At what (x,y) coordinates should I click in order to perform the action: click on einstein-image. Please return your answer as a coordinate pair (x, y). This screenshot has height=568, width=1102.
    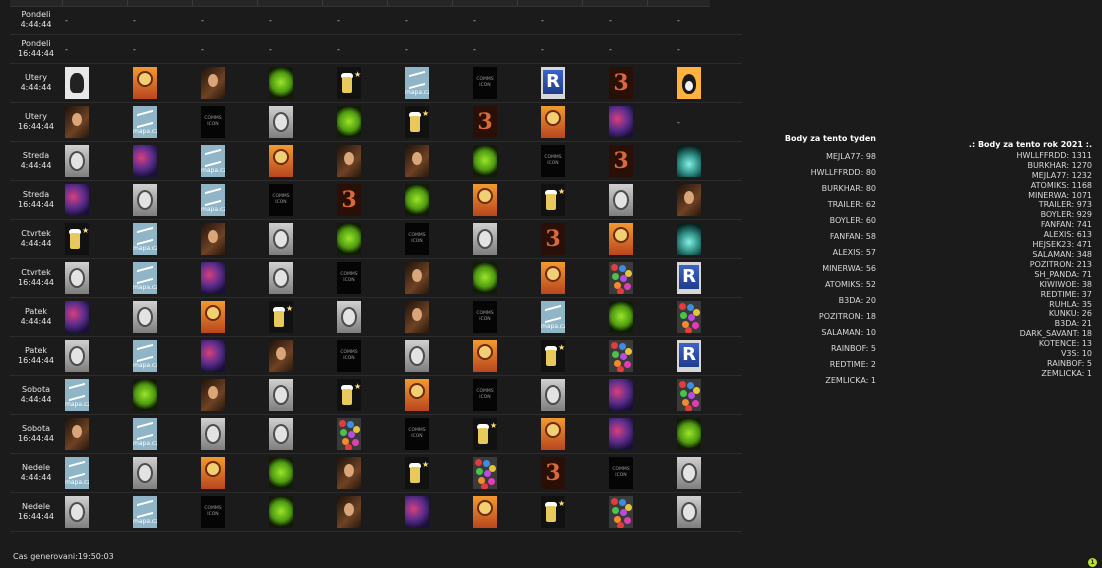
    Looking at the image, I should click on (77, 83).